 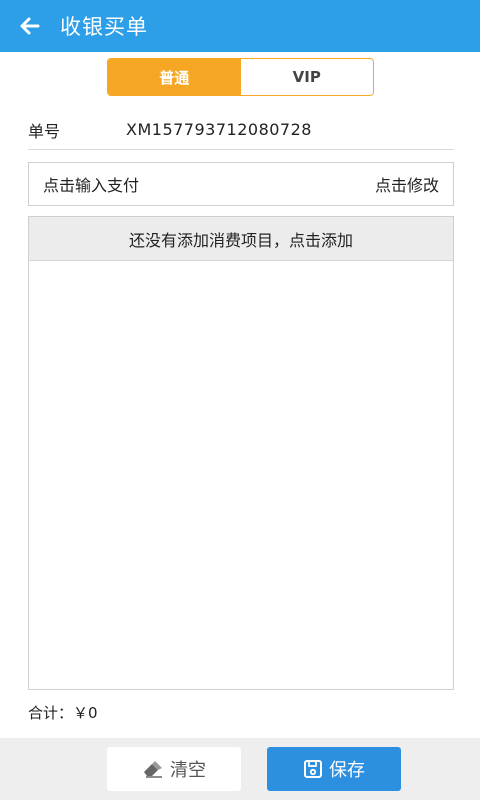 I want to click on payment-prompt: 点击输入支付, so click(x=91, y=184).